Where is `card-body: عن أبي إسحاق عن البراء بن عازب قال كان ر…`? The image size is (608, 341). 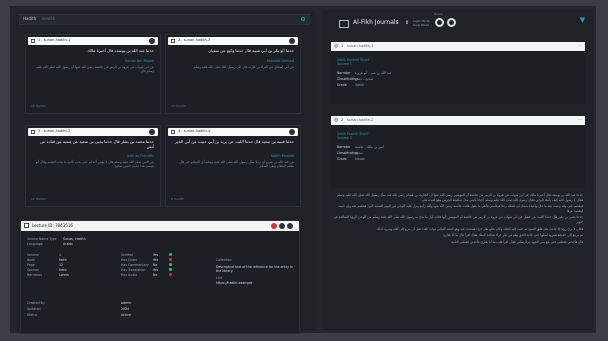 card-body: عن أبي إسحاق عن البراء بن عازب قال كان ر… is located at coordinates (243, 67).